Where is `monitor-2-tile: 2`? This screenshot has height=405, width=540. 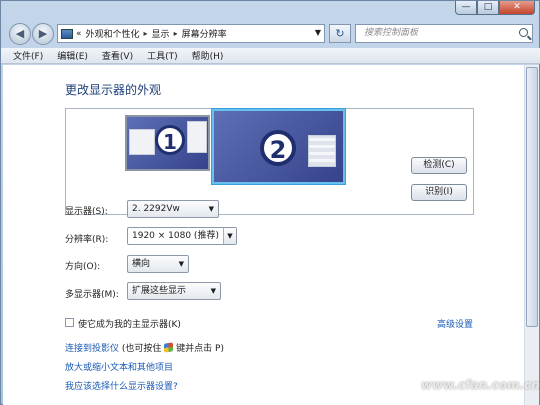
monitor-2-tile: 2 is located at coordinates (278, 146).